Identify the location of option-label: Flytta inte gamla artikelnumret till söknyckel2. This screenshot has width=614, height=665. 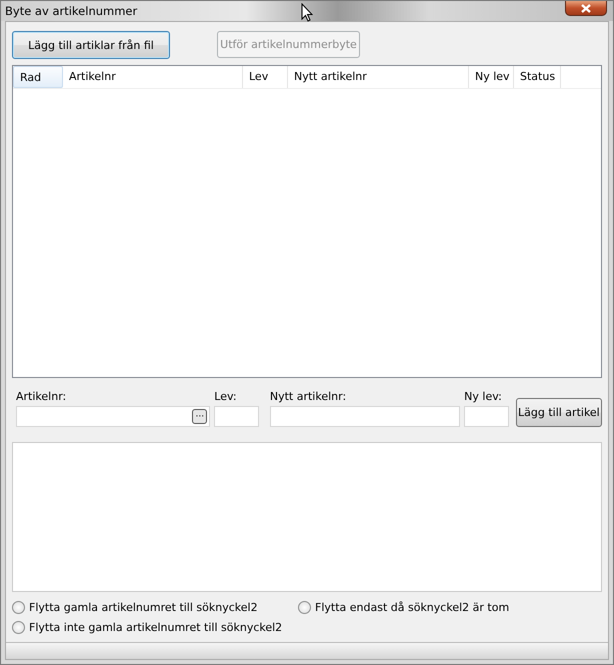
(155, 627).